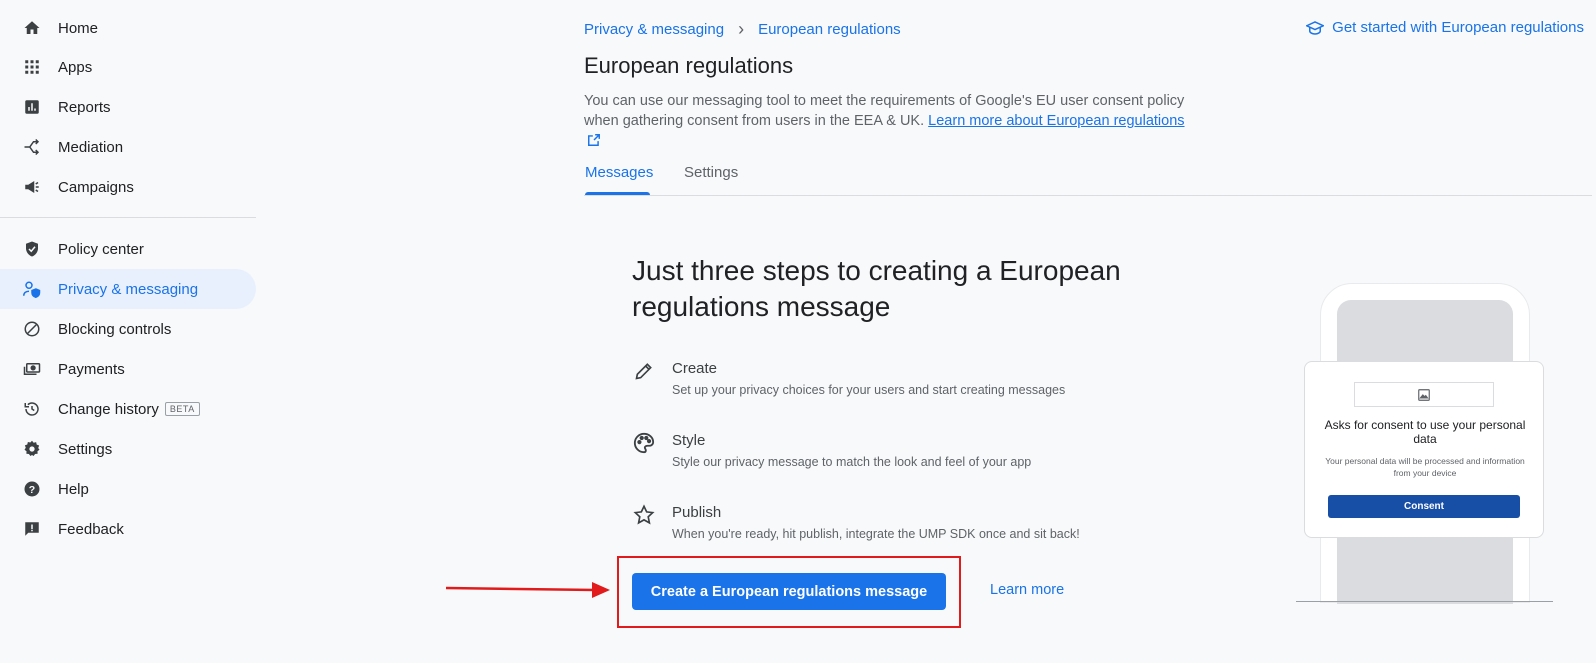 This screenshot has height=663, width=1596. Describe the element at coordinates (592, 141) in the screenshot. I see `open-in-new-icon` at that location.